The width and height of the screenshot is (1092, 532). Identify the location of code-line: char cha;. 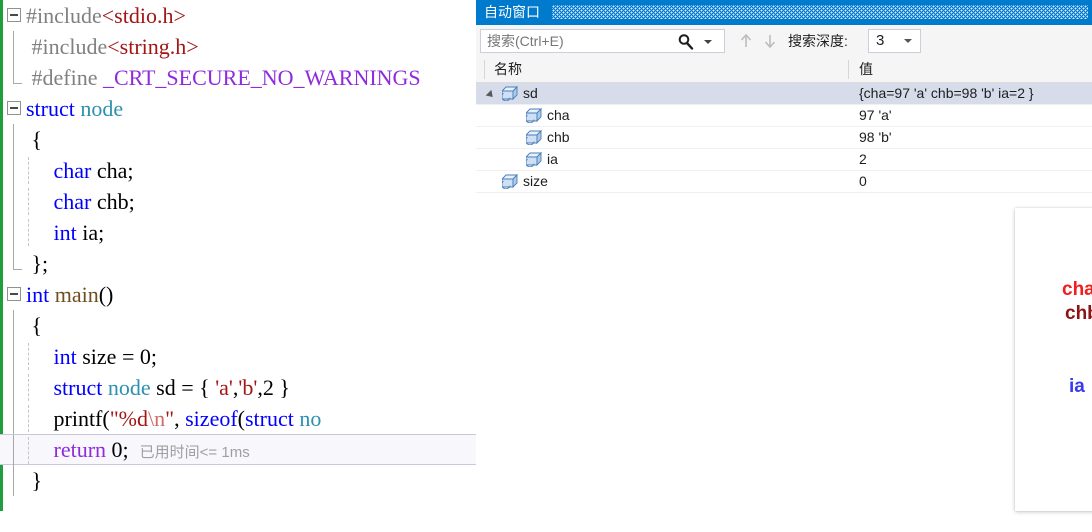
(238, 170).